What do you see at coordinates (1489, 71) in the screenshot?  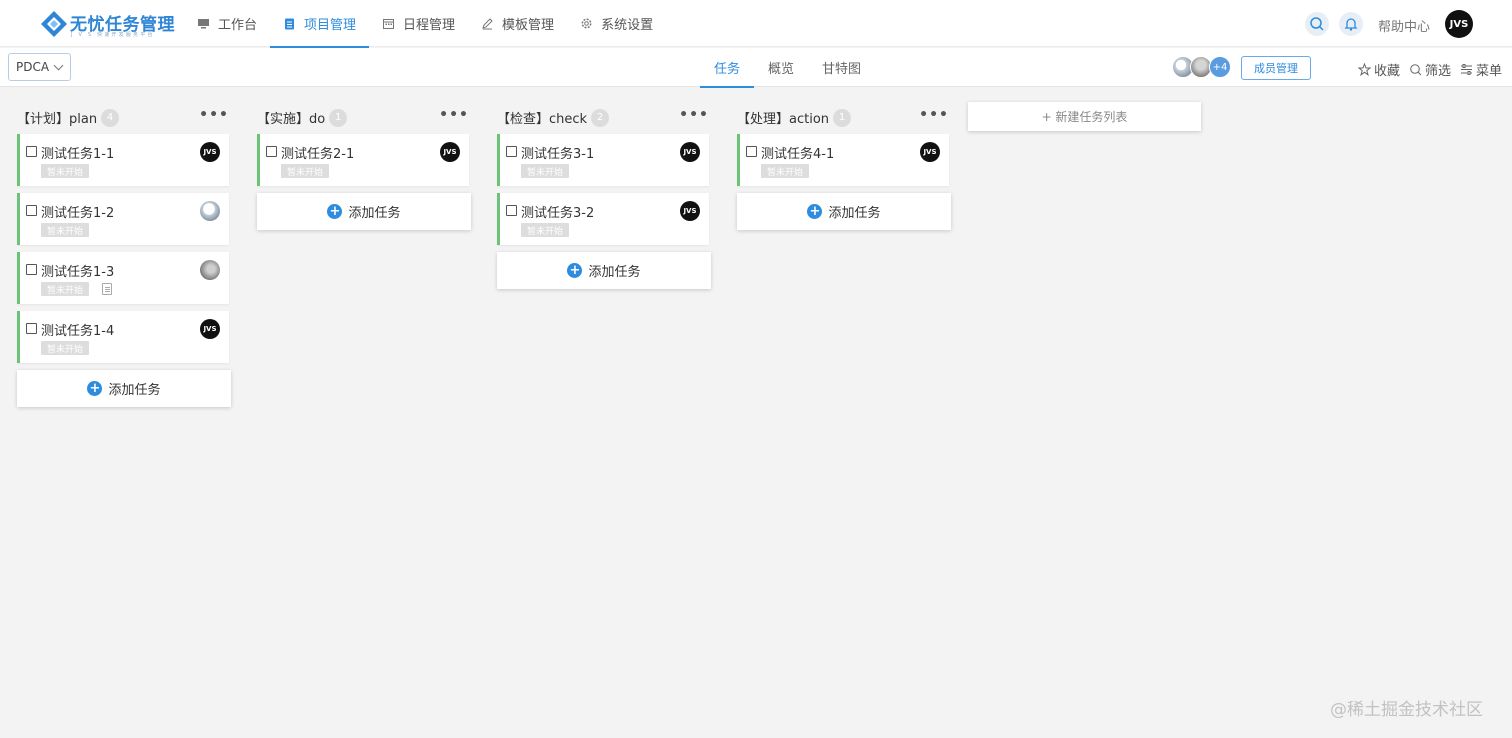 I see `menu-label: 菜单` at bounding box center [1489, 71].